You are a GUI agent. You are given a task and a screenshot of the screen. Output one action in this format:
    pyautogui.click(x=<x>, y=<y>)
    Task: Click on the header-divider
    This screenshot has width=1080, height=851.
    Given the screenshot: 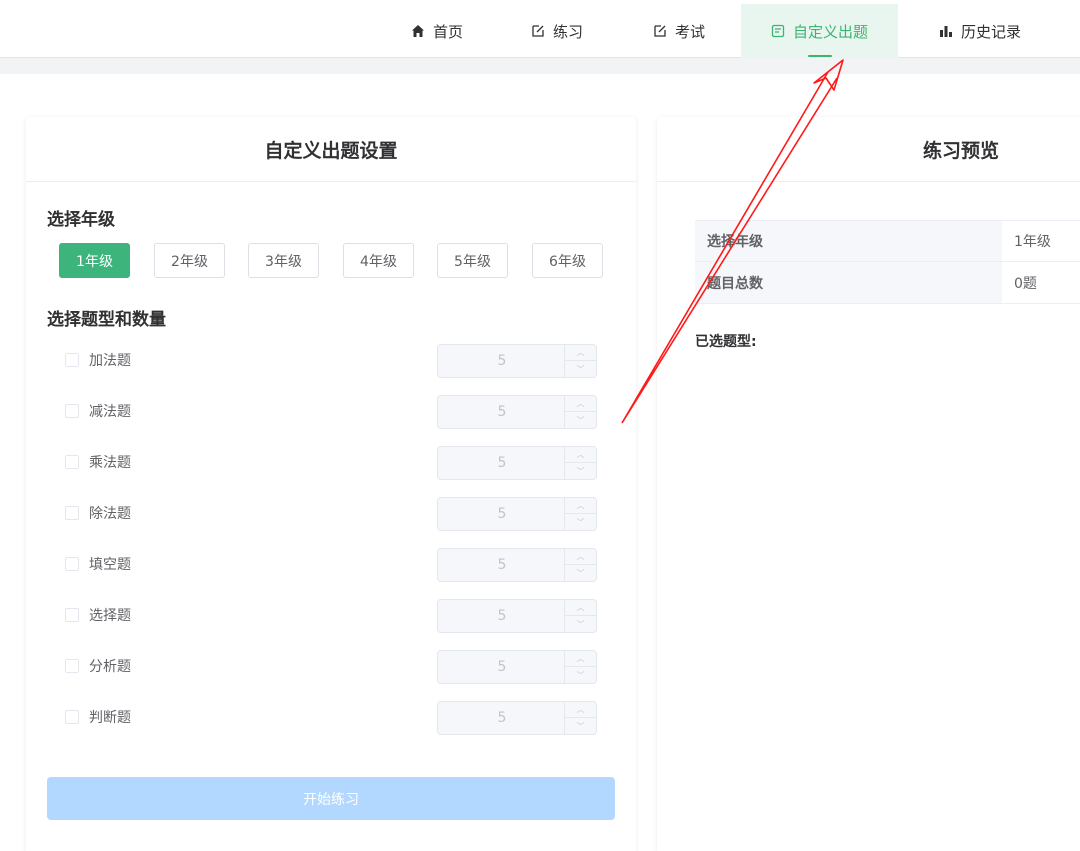 What is the action you would take?
    pyautogui.click(x=540, y=66)
    